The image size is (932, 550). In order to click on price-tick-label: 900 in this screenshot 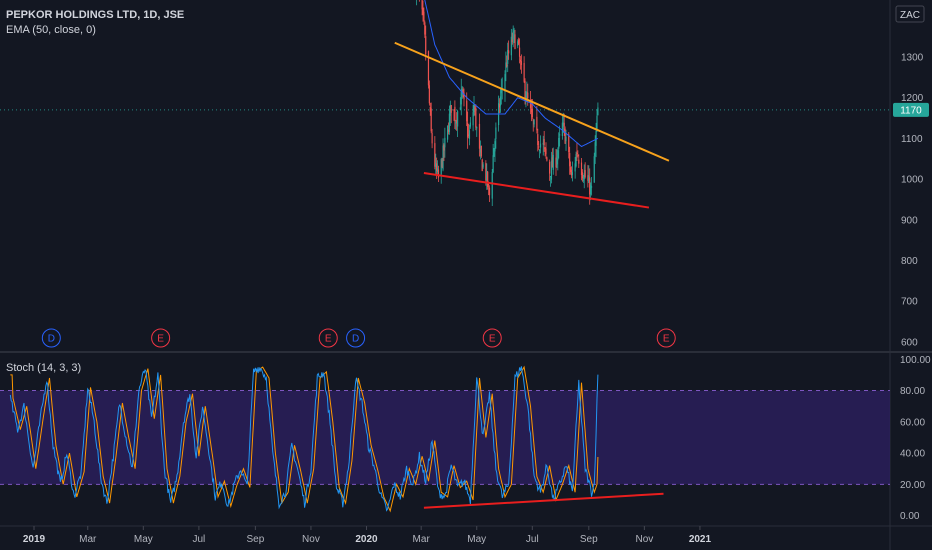, I will do `click(909, 220)`.